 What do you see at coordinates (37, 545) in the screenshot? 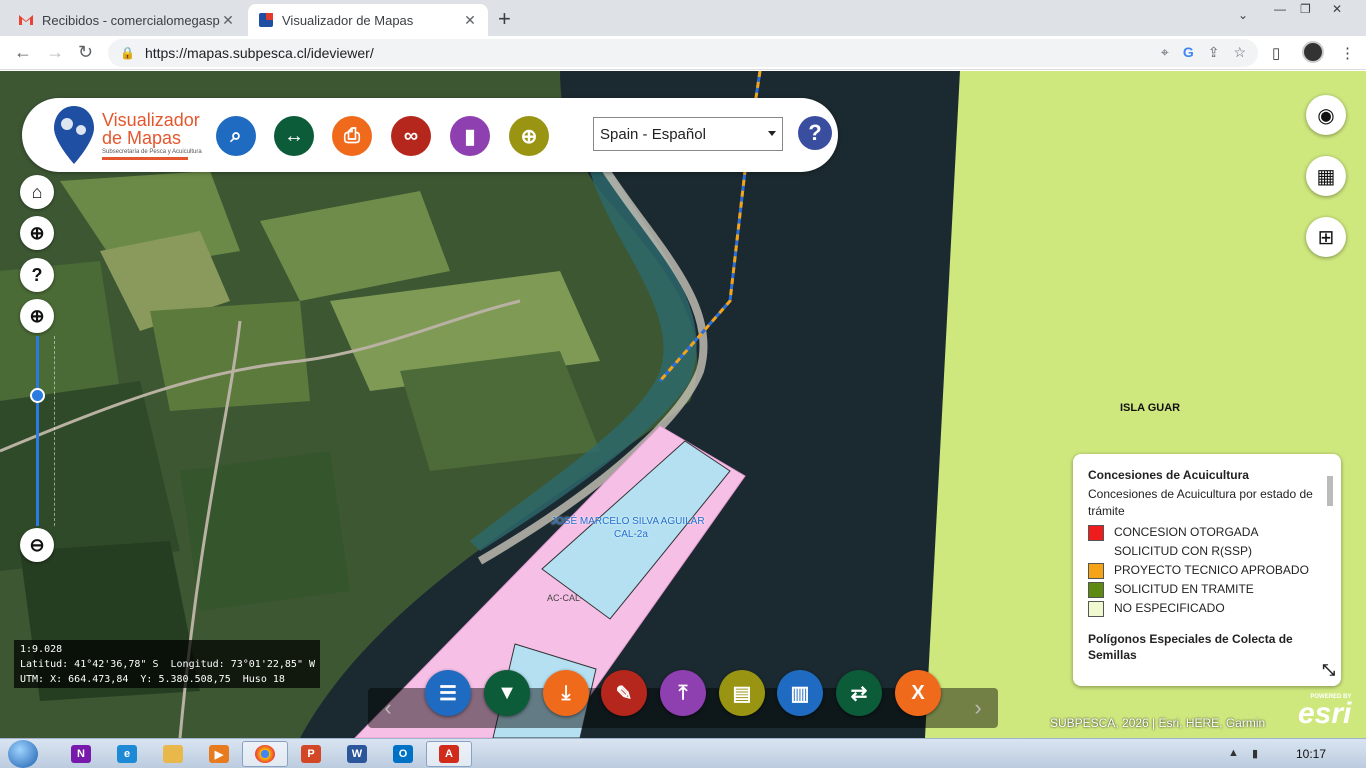
I see `zoom-out-button: ⊖` at bounding box center [37, 545].